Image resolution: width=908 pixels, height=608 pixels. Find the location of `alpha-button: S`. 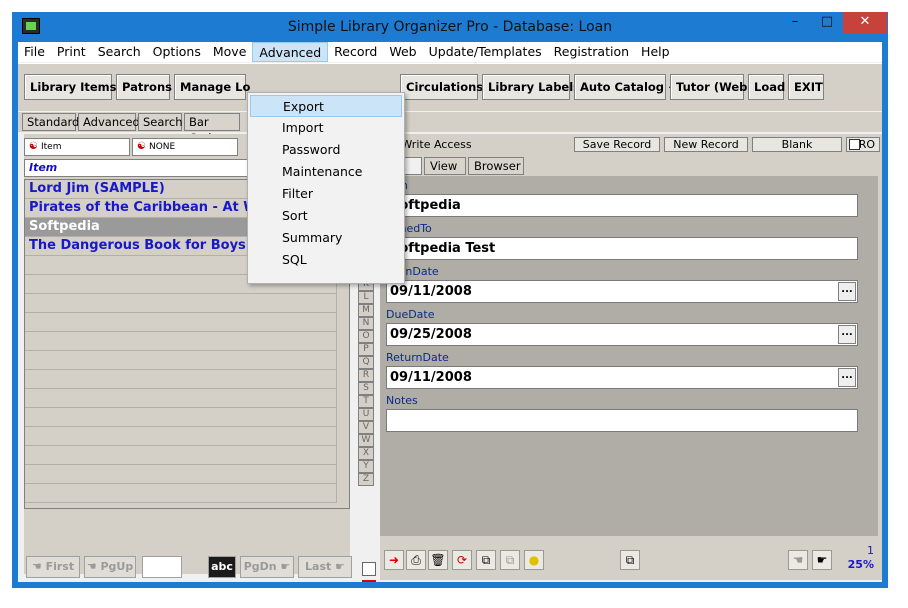

alpha-button: S is located at coordinates (366, 388).